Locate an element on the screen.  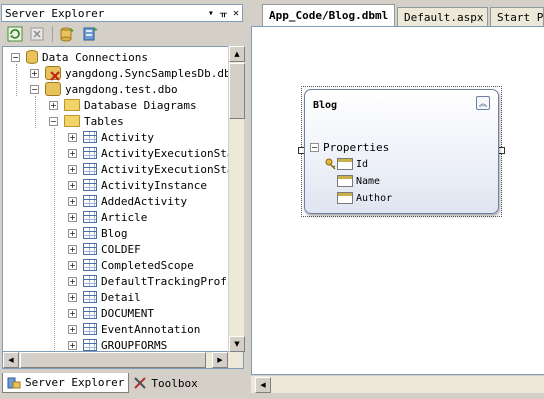
tree-node-blog: + Blog is located at coordinates (98, 233).